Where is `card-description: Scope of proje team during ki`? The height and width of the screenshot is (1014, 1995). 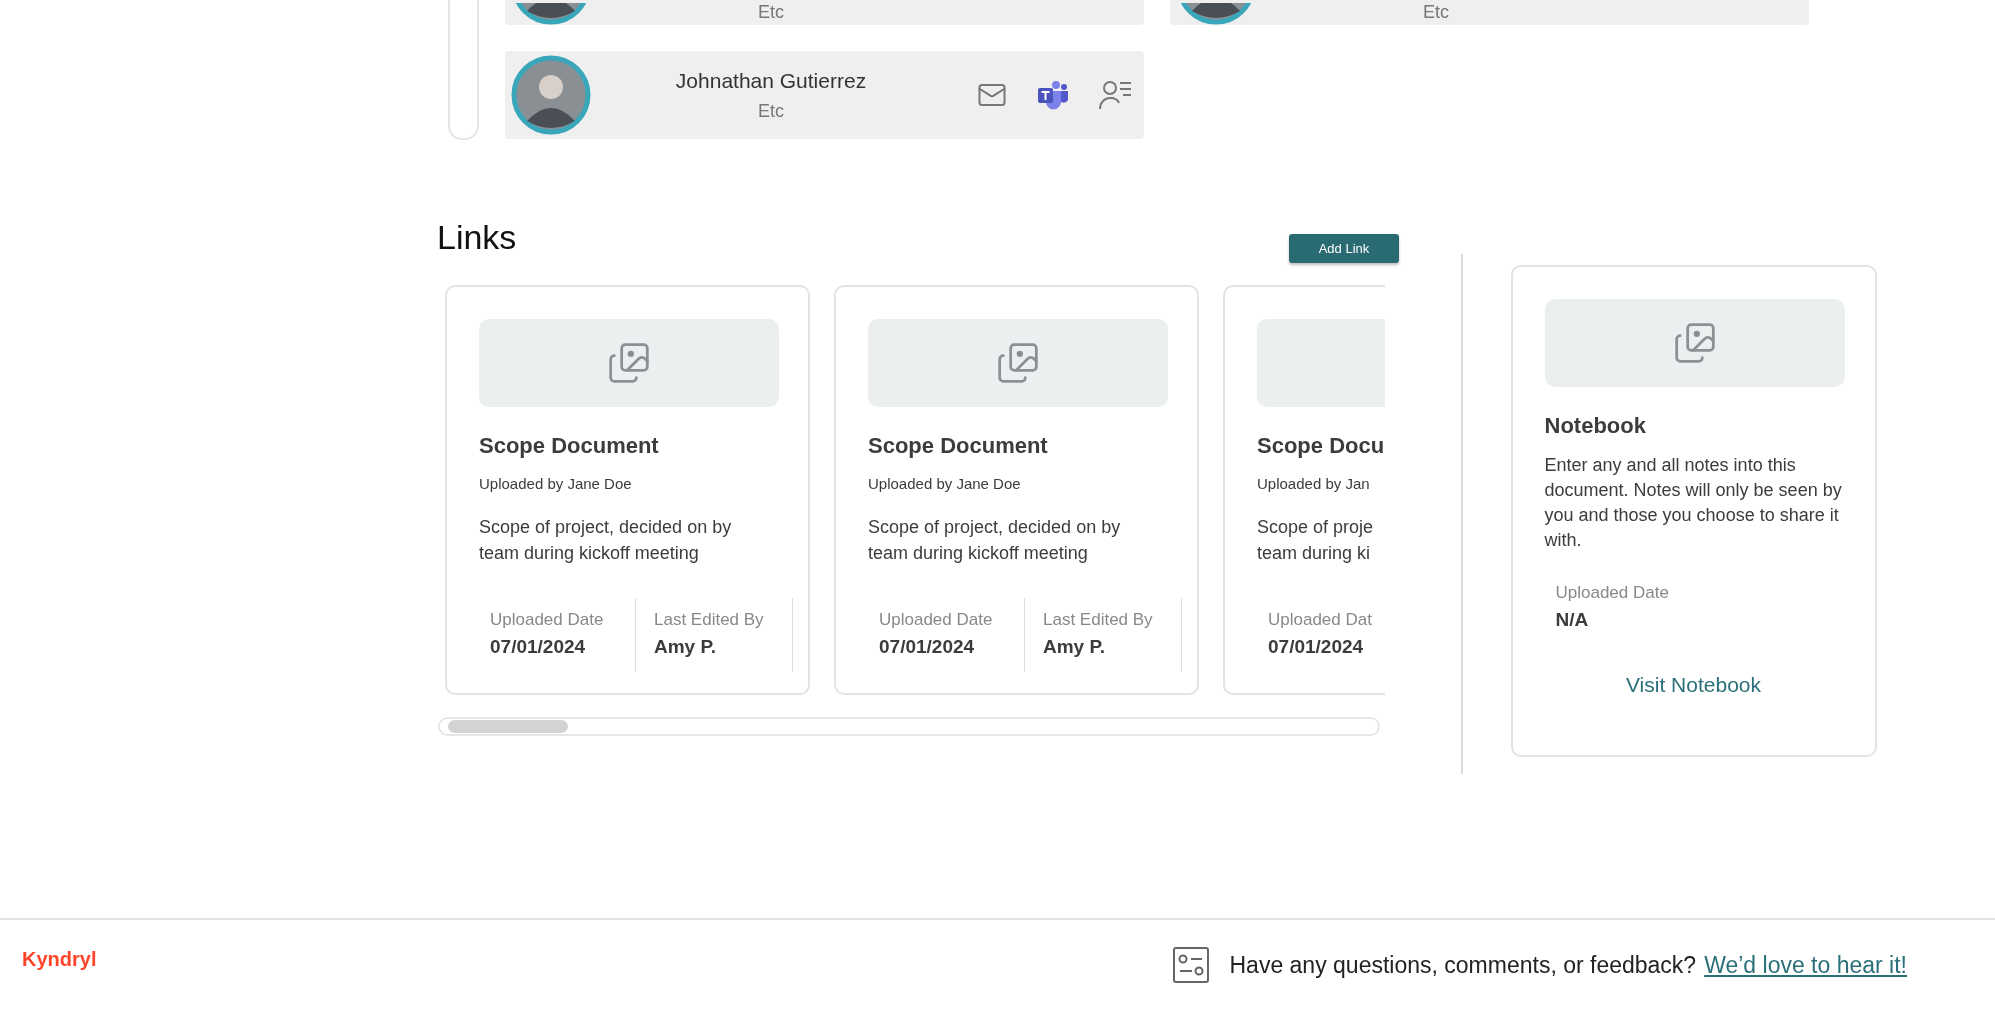 card-description: Scope of proje team during ki is located at coordinates (1316, 540).